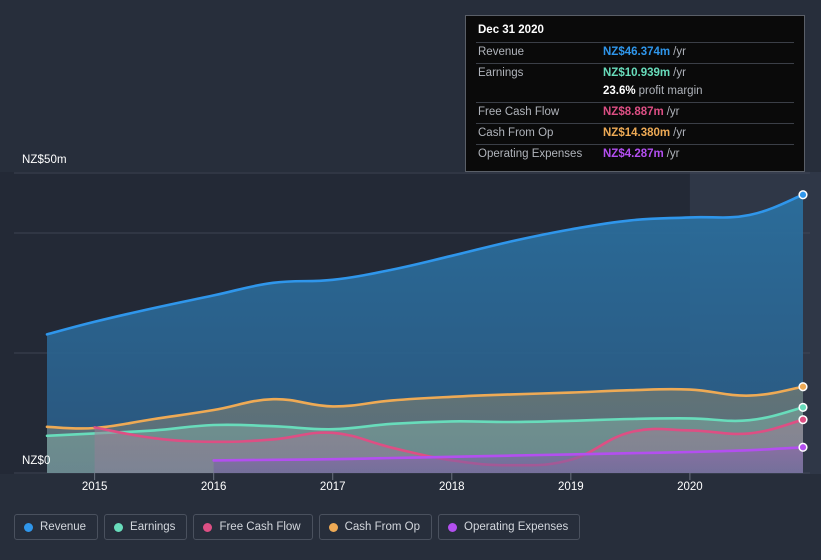 This screenshot has height=560, width=821. I want to click on x-tick-label-2017: 2017, so click(332, 487).